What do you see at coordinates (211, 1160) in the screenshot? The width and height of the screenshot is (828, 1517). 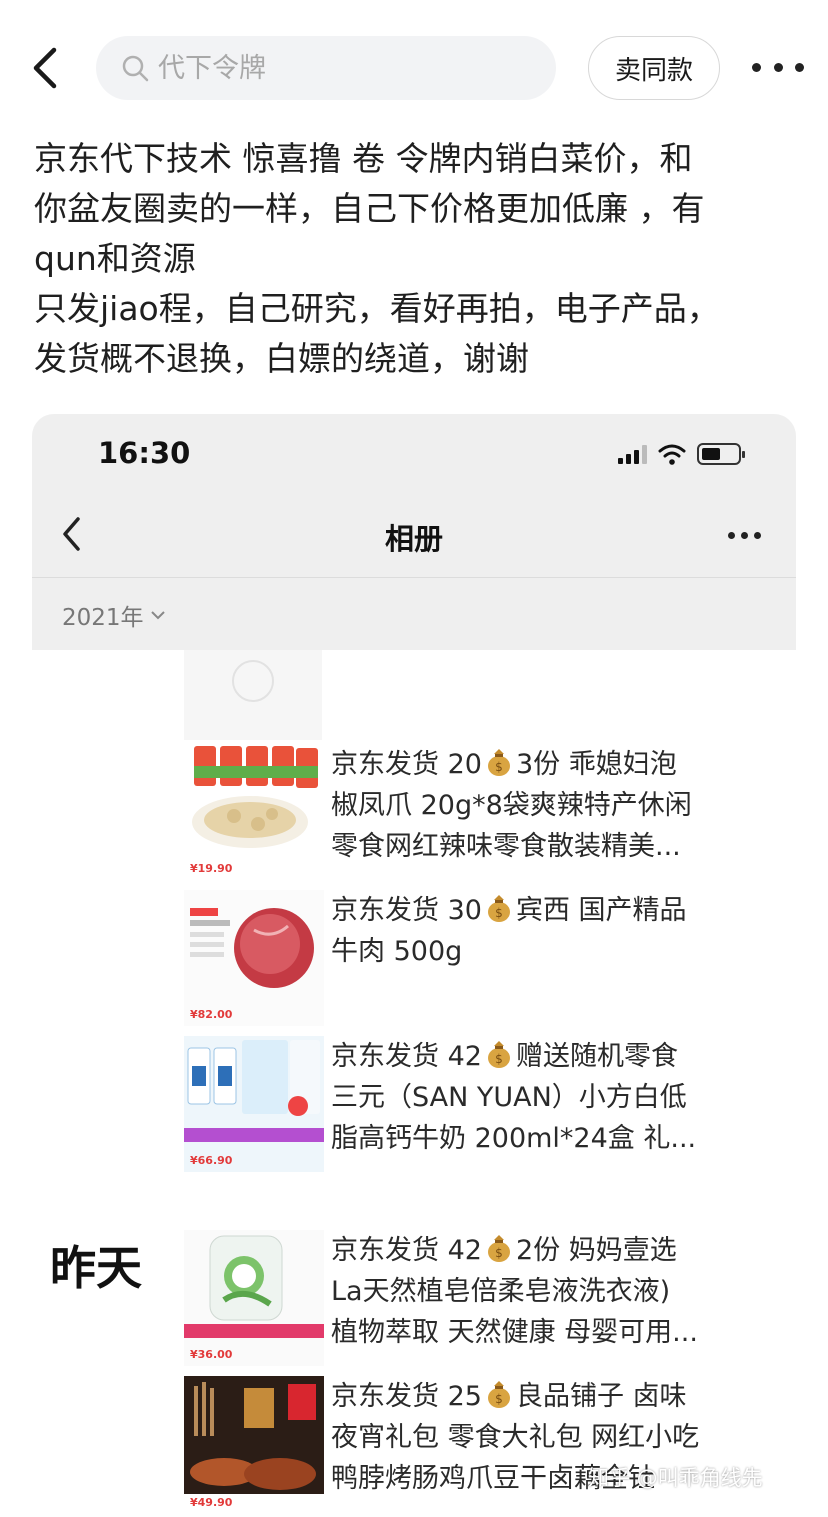 I see `price-label: ¥66.90` at bounding box center [211, 1160].